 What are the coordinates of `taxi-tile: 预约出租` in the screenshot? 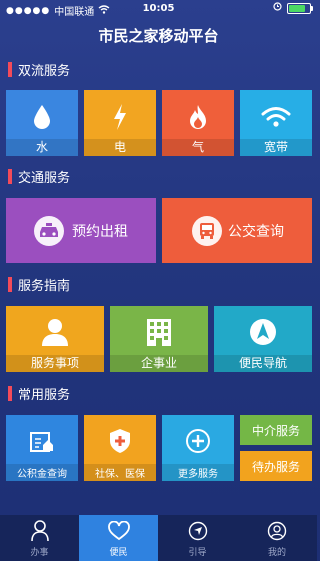 It's located at (81, 230).